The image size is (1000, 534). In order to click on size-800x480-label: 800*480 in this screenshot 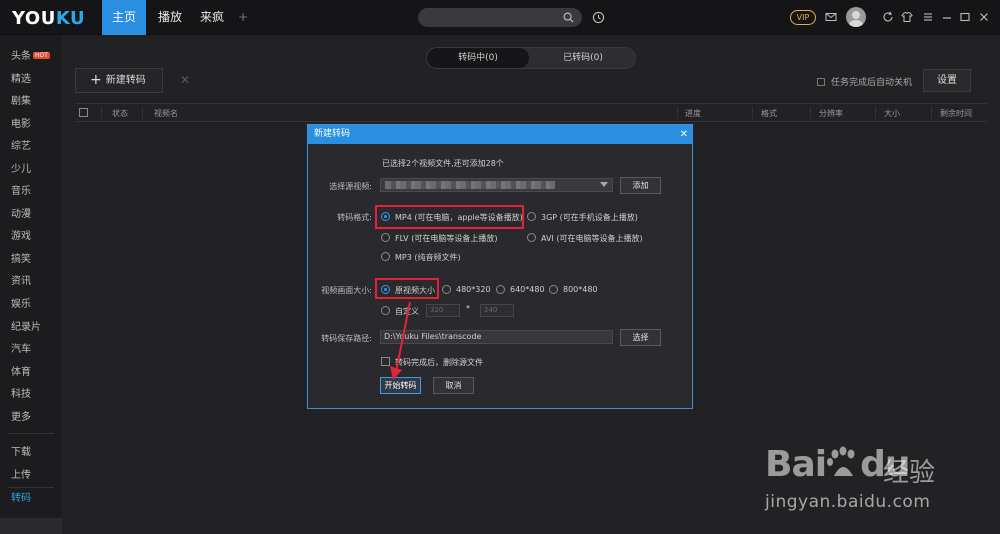, I will do `click(580, 289)`.